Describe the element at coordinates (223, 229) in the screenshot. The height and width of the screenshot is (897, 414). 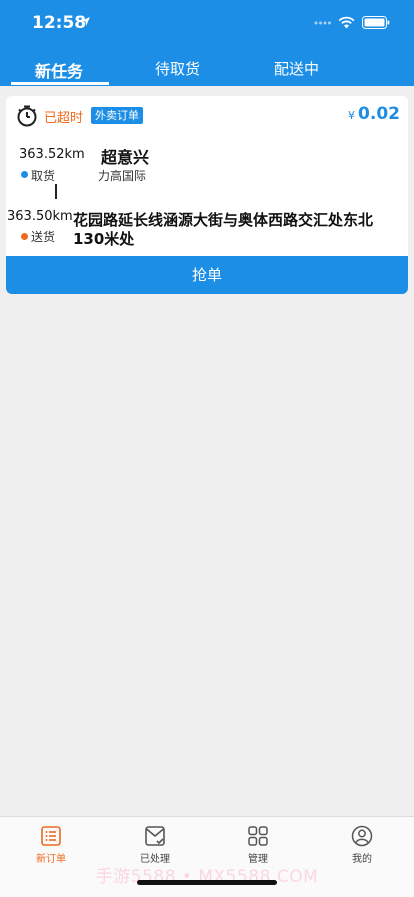
I see `delivery-address: 花园路延长线涵源大街与奥体西路交汇处东北130米处` at that location.